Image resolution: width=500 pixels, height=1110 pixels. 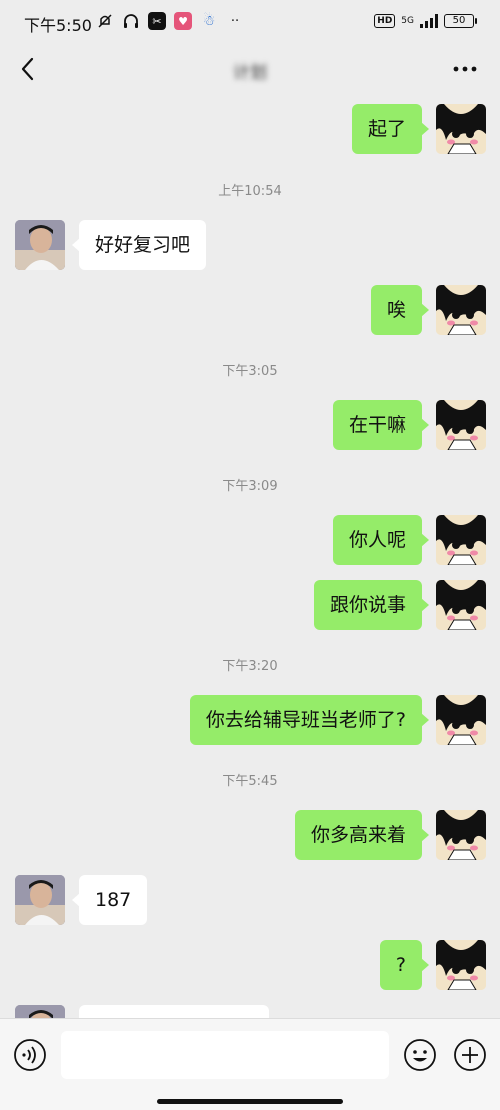 What do you see at coordinates (460, 21) in the screenshot?
I see `battery-icon: 50` at bounding box center [460, 21].